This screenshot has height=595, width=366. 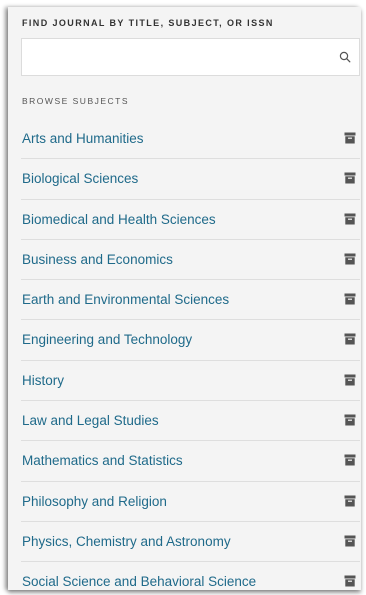 I want to click on subject-label: Earth and Environmental Sciences, so click(x=125, y=299).